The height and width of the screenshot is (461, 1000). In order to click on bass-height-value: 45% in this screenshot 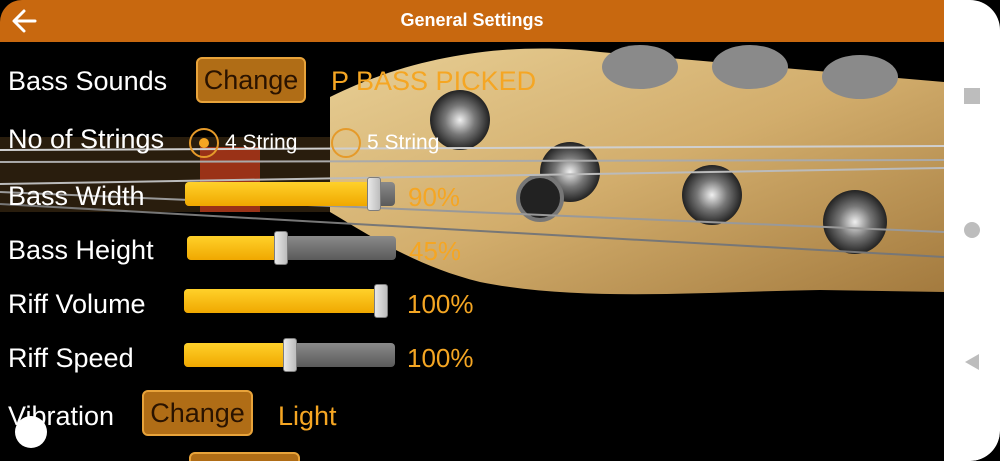, I will do `click(435, 251)`.